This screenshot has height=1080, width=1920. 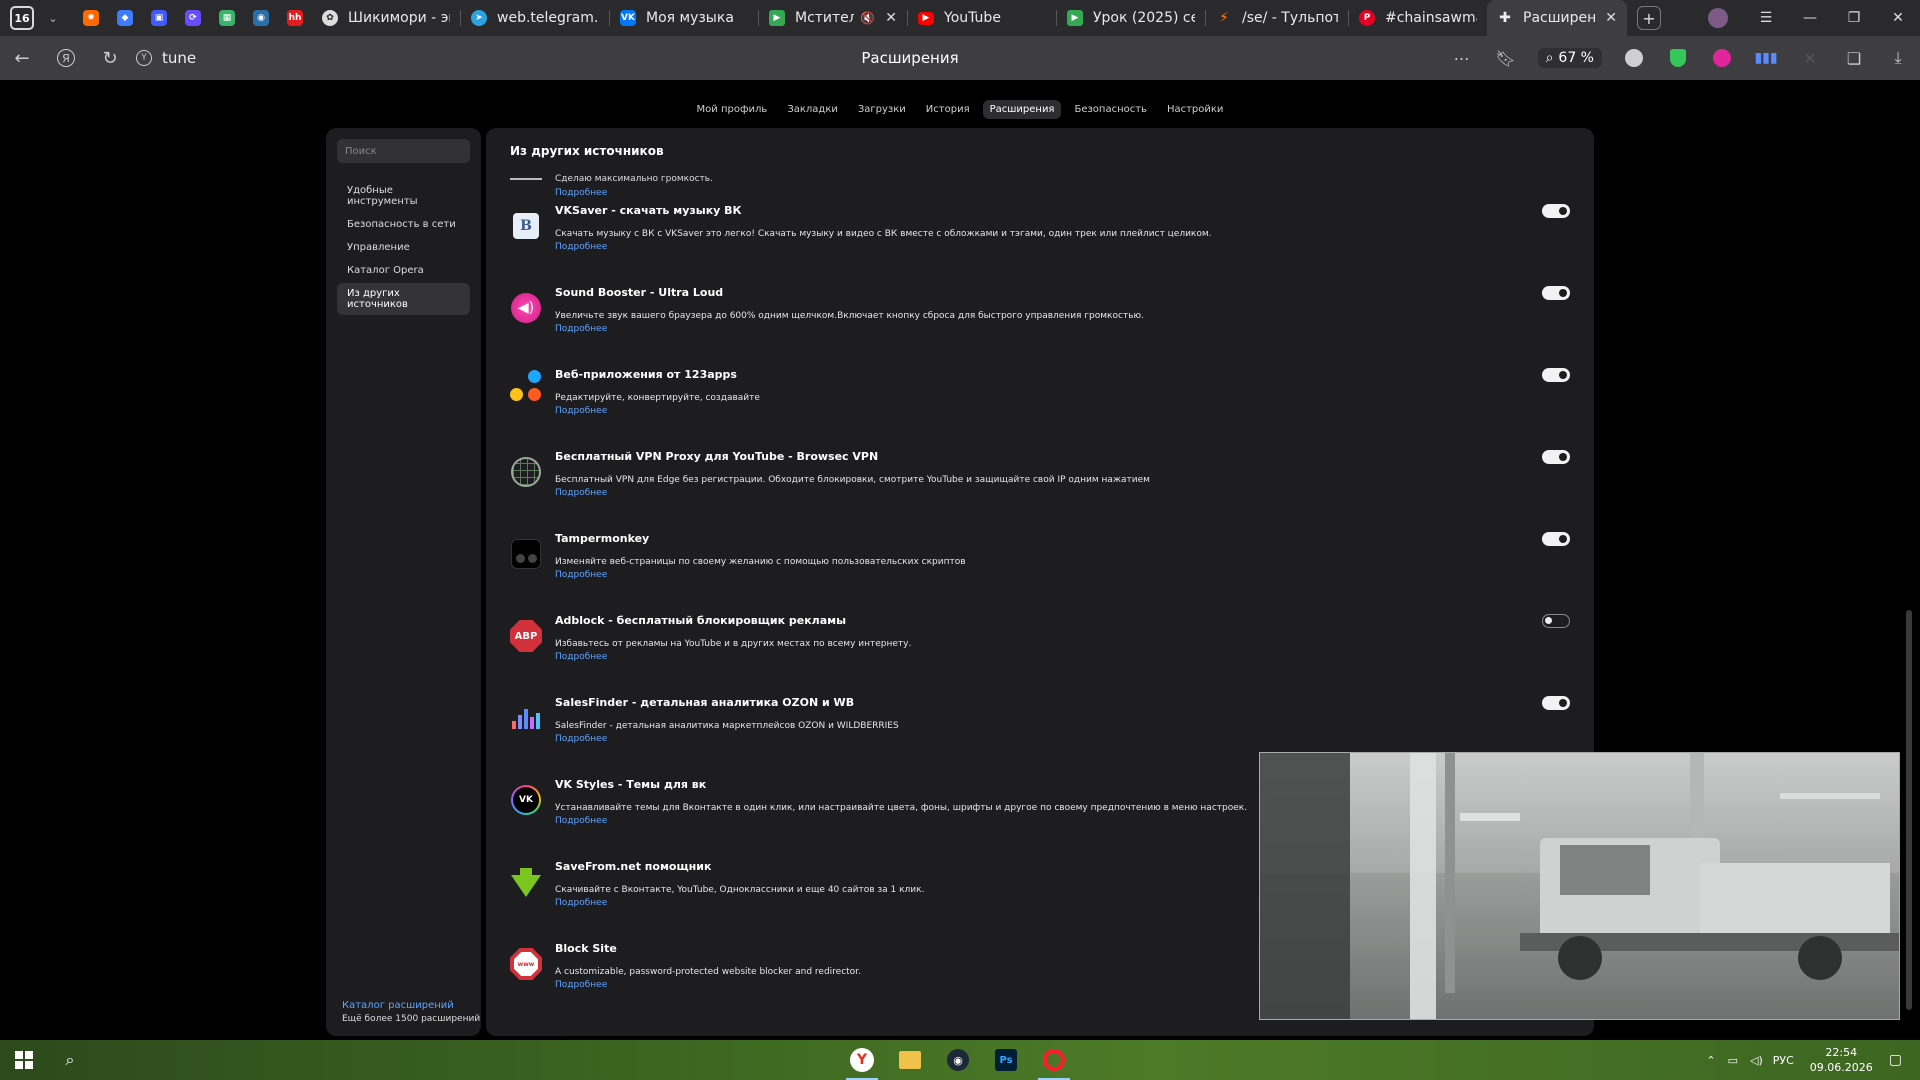 What do you see at coordinates (1909, 810) in the screenshot?
I see `scrollbar` at bounding box center [1909, 810].